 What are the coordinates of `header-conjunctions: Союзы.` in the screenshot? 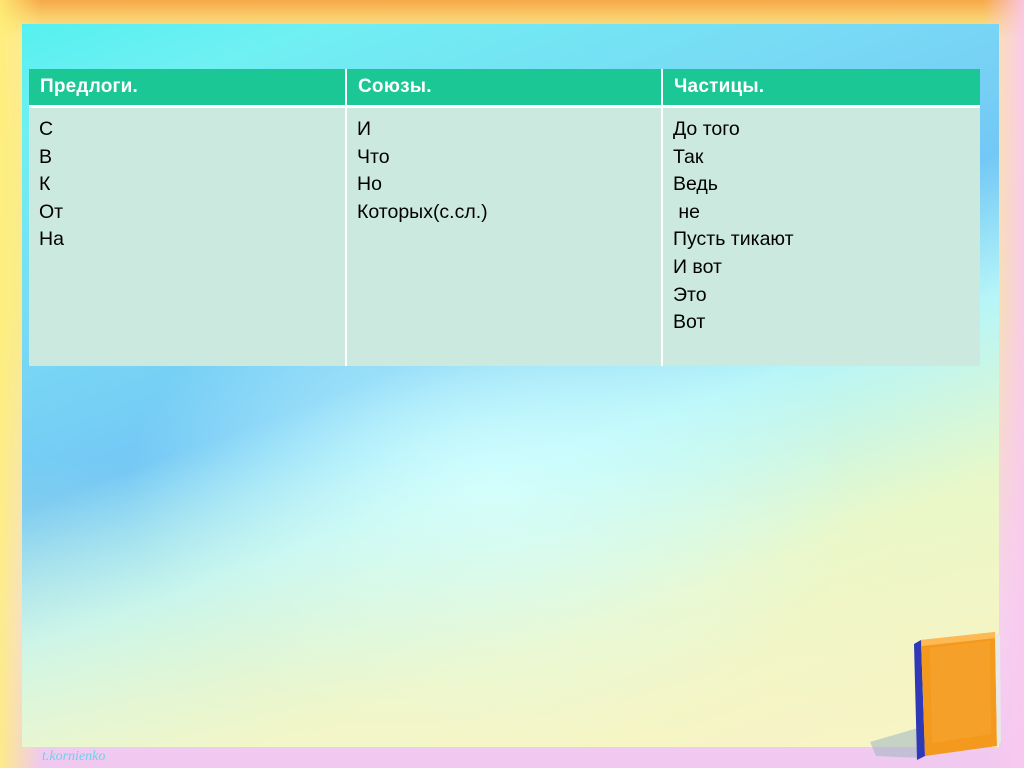 It's located at (504, 88).